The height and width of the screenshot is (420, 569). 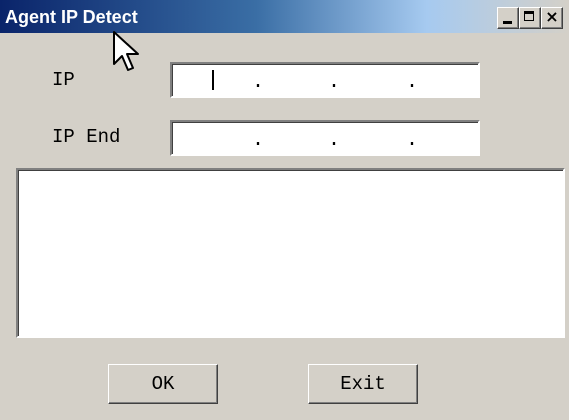 What do you see at coordinates (325, 138) in the screenshot?
I see `ip-end-address-field: . . .` at bounding box center [325, 138].